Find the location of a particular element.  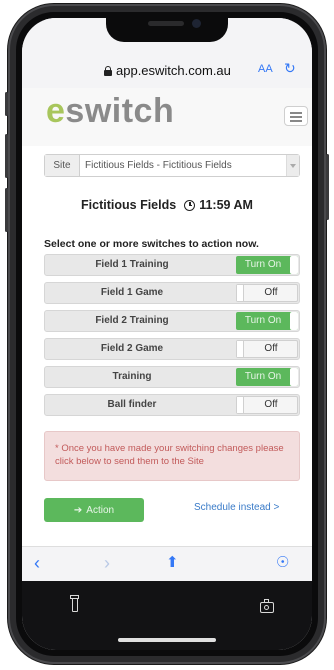

chevron-down-icon is located at coordinates (292, 165).